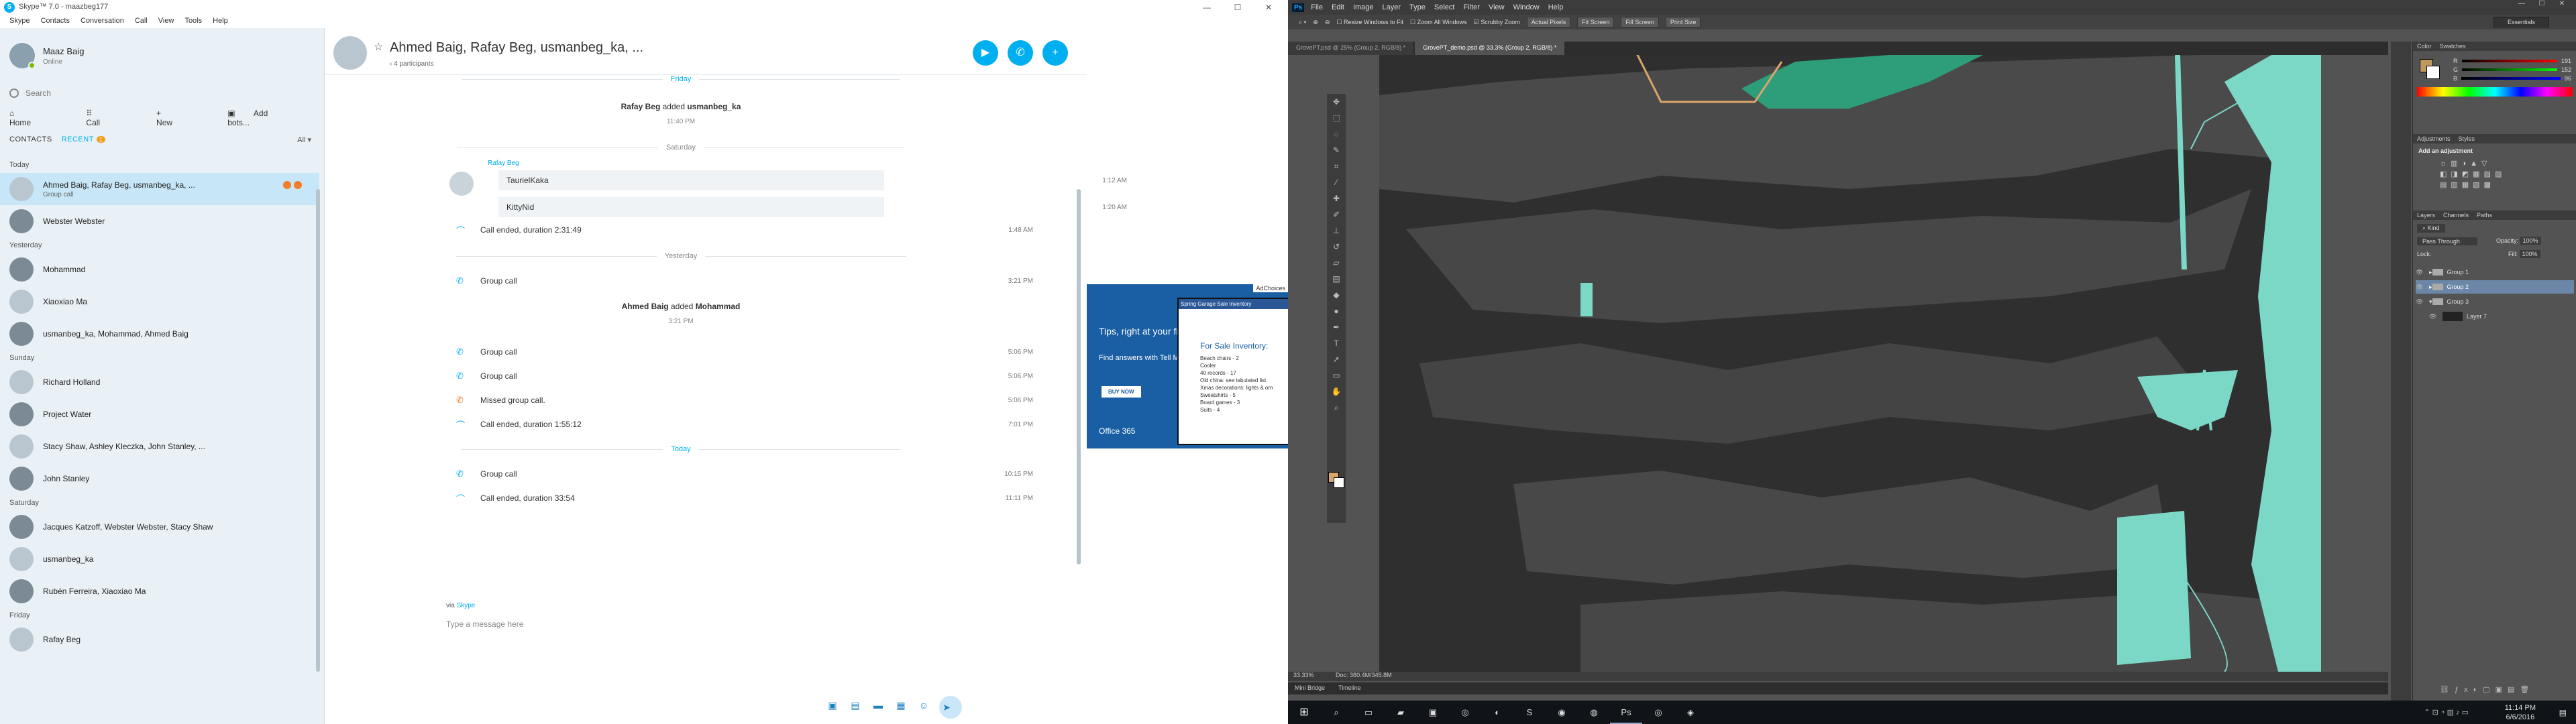  I want to click on tab-recent: RECENT 1, so click(83, 139).